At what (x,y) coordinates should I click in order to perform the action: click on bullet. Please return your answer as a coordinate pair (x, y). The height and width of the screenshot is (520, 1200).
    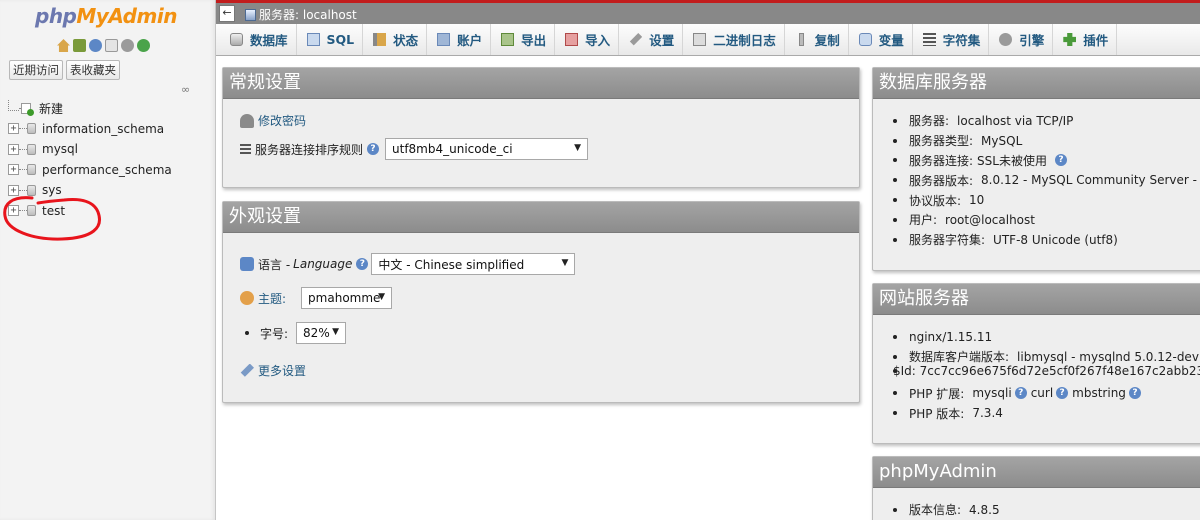
    Looking at the image, I should click on (247, 333).